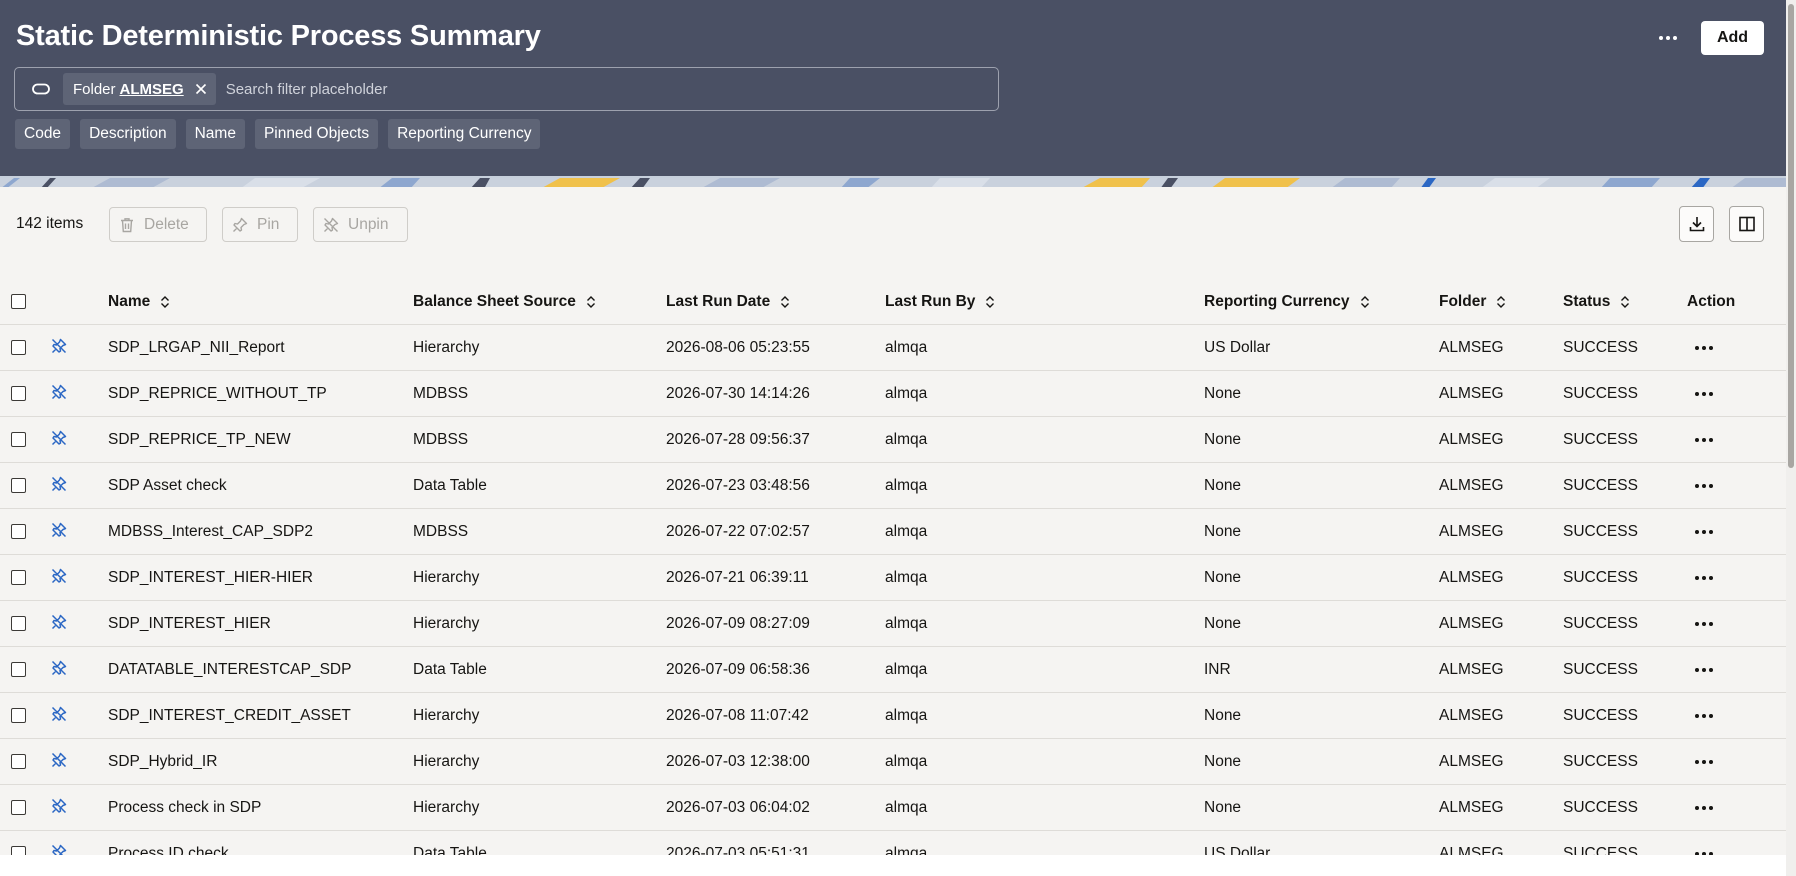 Image resolution: width=1796 pixels, height=876 pixels. Describe the element at coordinates (215, 134) in the screenshot. I see `filter-chip-name: Name` at that location.